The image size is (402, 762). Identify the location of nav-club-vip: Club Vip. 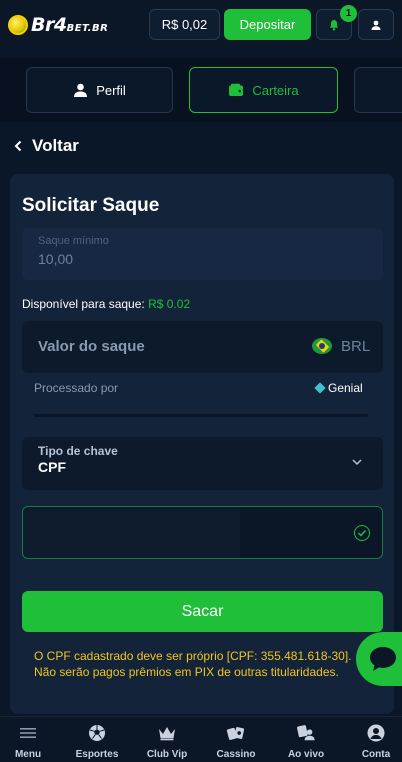
(167, 740).